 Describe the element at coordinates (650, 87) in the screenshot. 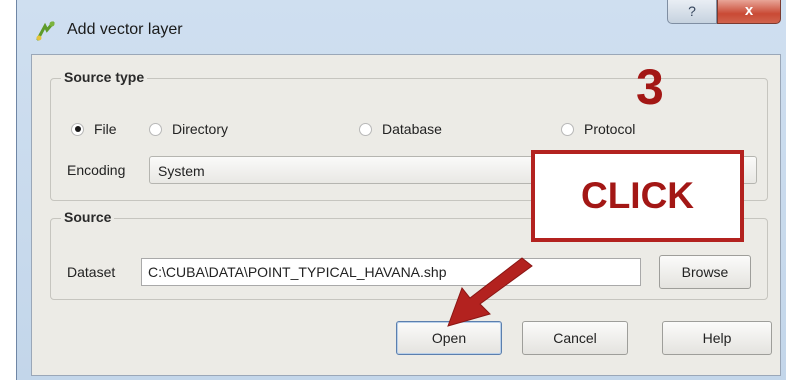

I see `step-number: 3` at that location.